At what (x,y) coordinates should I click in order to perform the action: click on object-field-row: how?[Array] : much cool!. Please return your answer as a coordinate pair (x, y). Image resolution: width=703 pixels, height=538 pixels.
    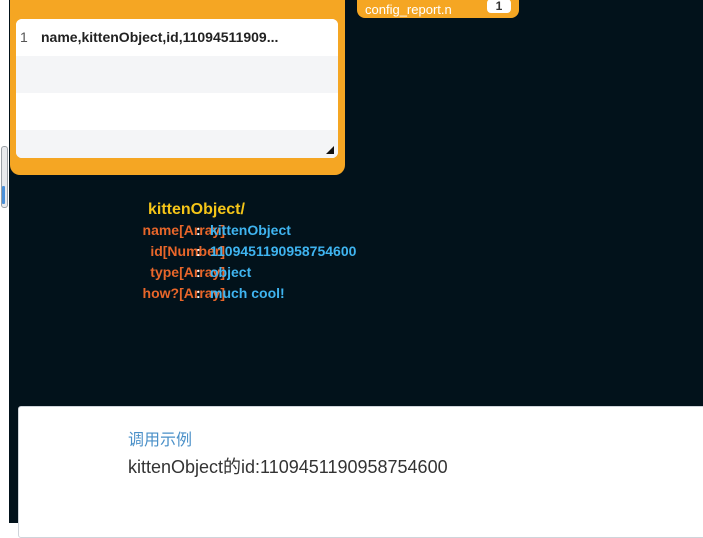
    Looking at the image, I should click on (240, 295).